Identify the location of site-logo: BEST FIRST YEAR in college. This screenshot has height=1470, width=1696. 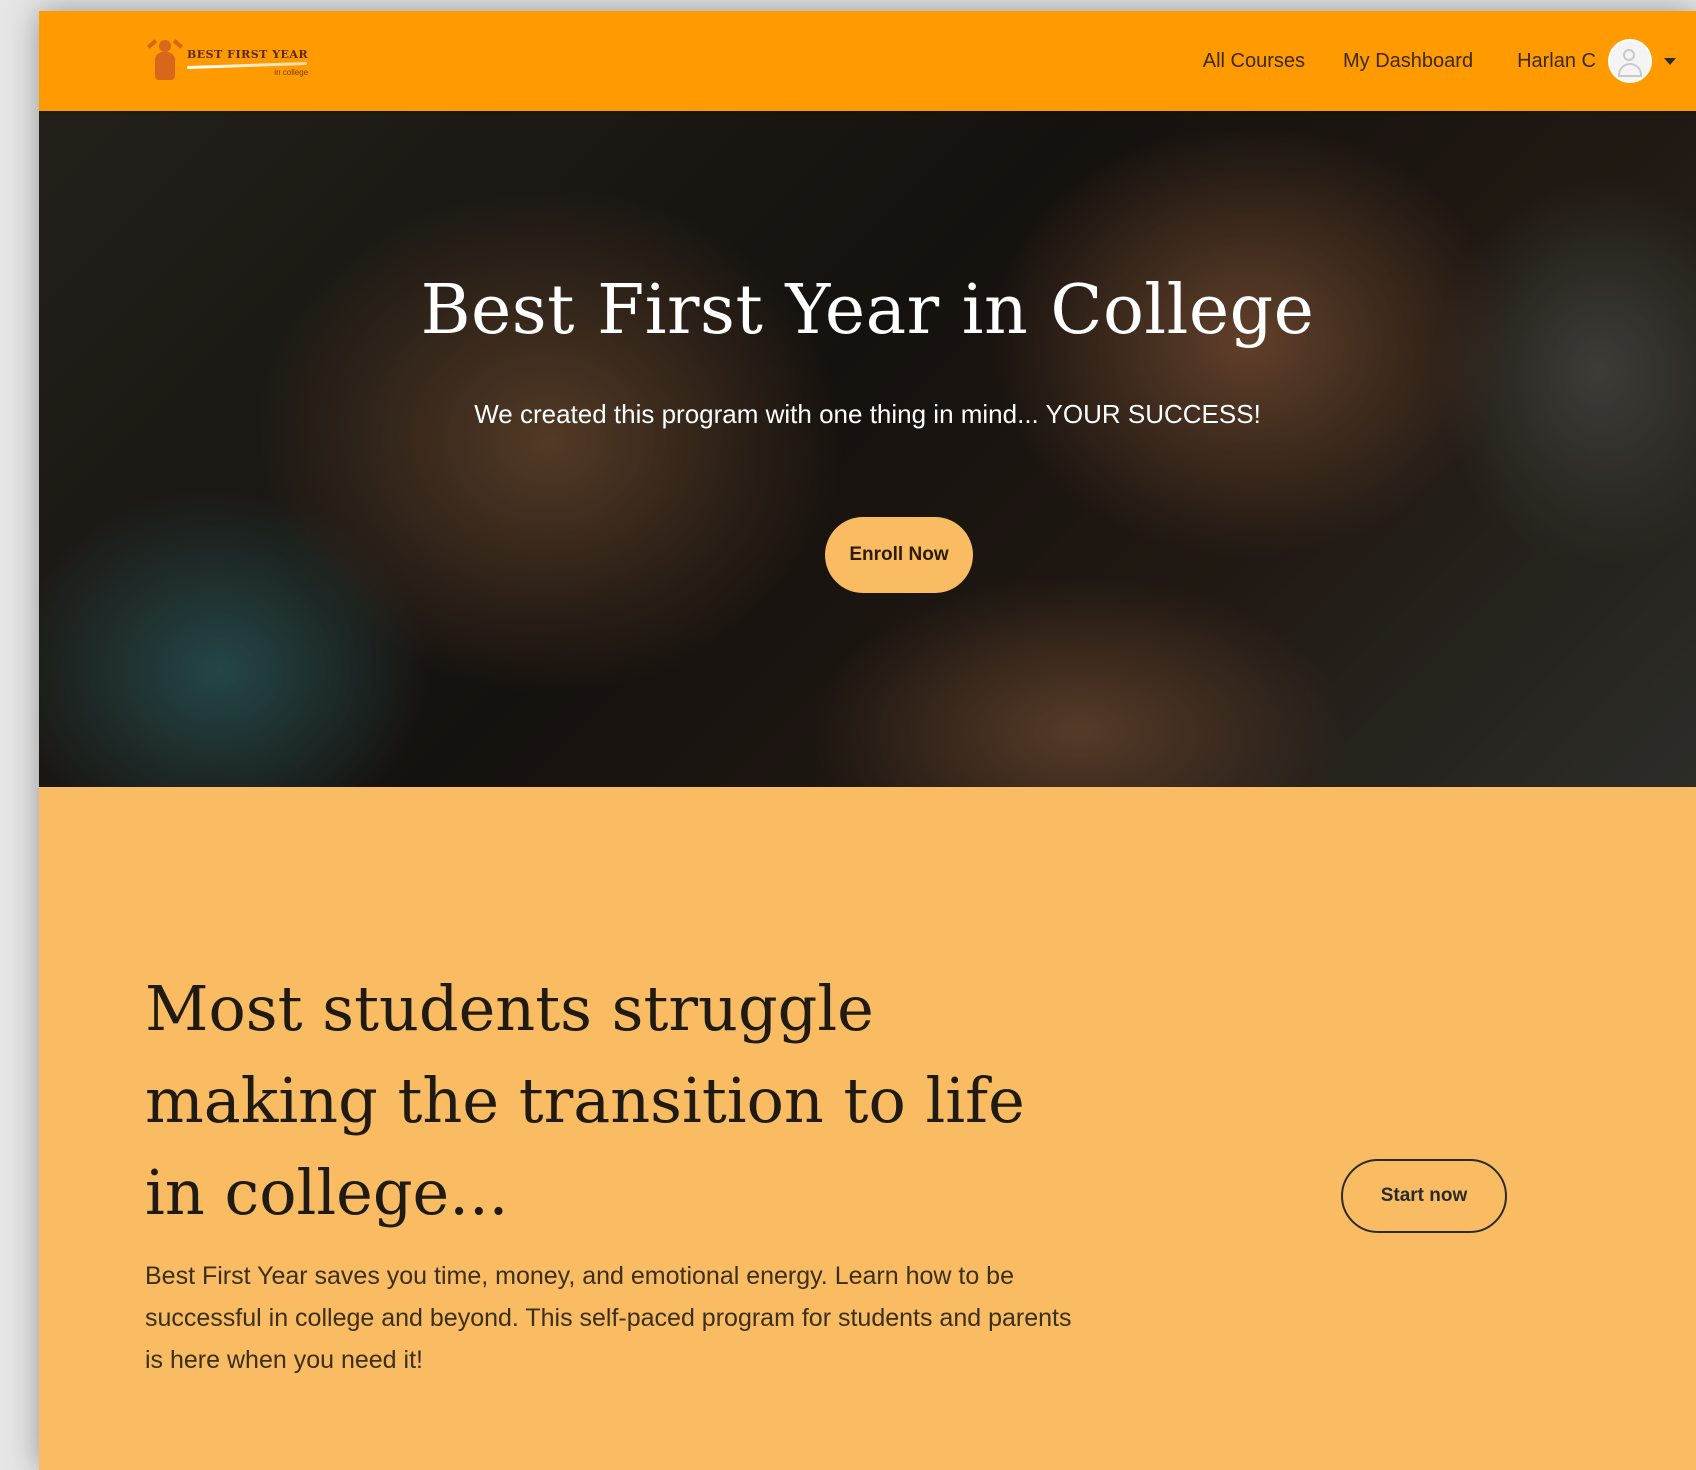
(231, 62).